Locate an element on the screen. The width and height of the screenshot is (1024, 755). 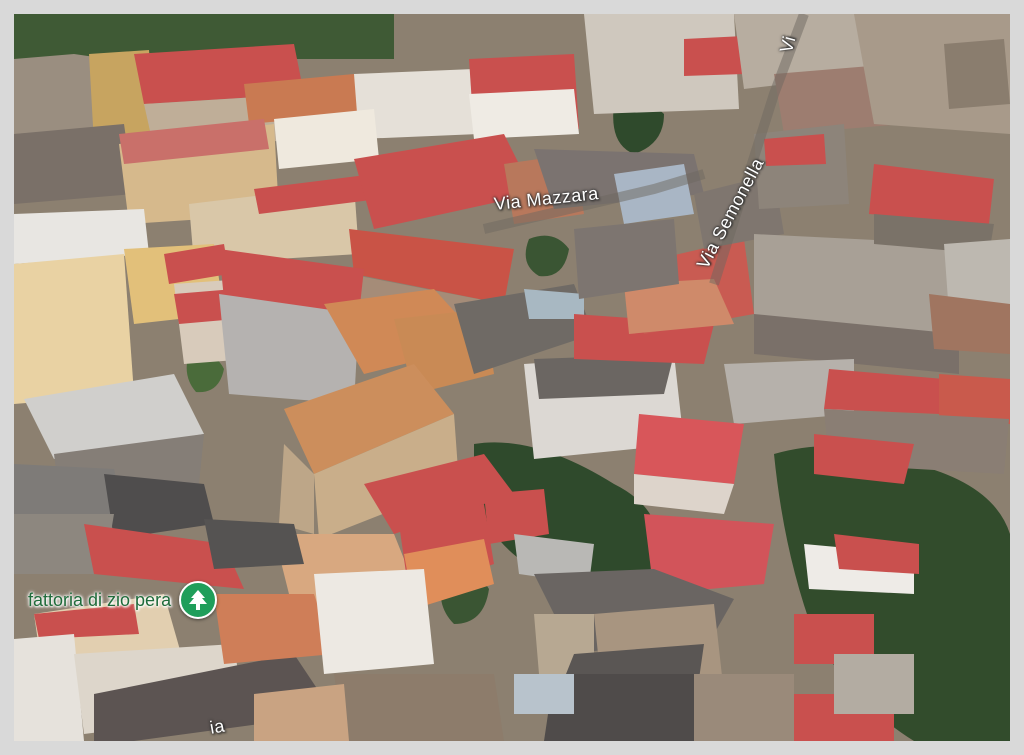
poi-label: fattoria di zio pera is located at coordinates (99, 600).